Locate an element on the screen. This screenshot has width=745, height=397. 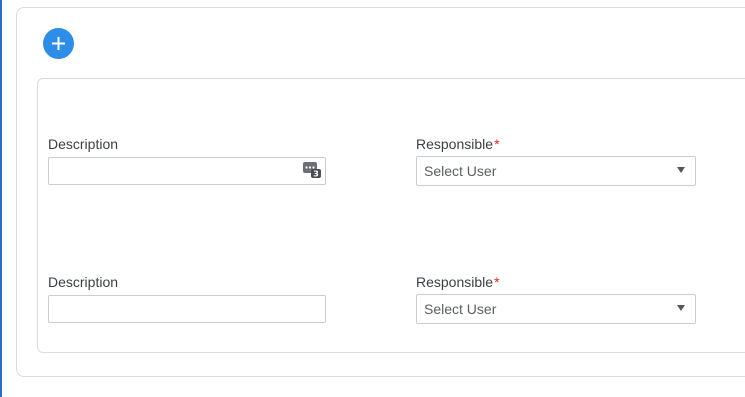
left-edge-accent is located at coordinates (1, 198).